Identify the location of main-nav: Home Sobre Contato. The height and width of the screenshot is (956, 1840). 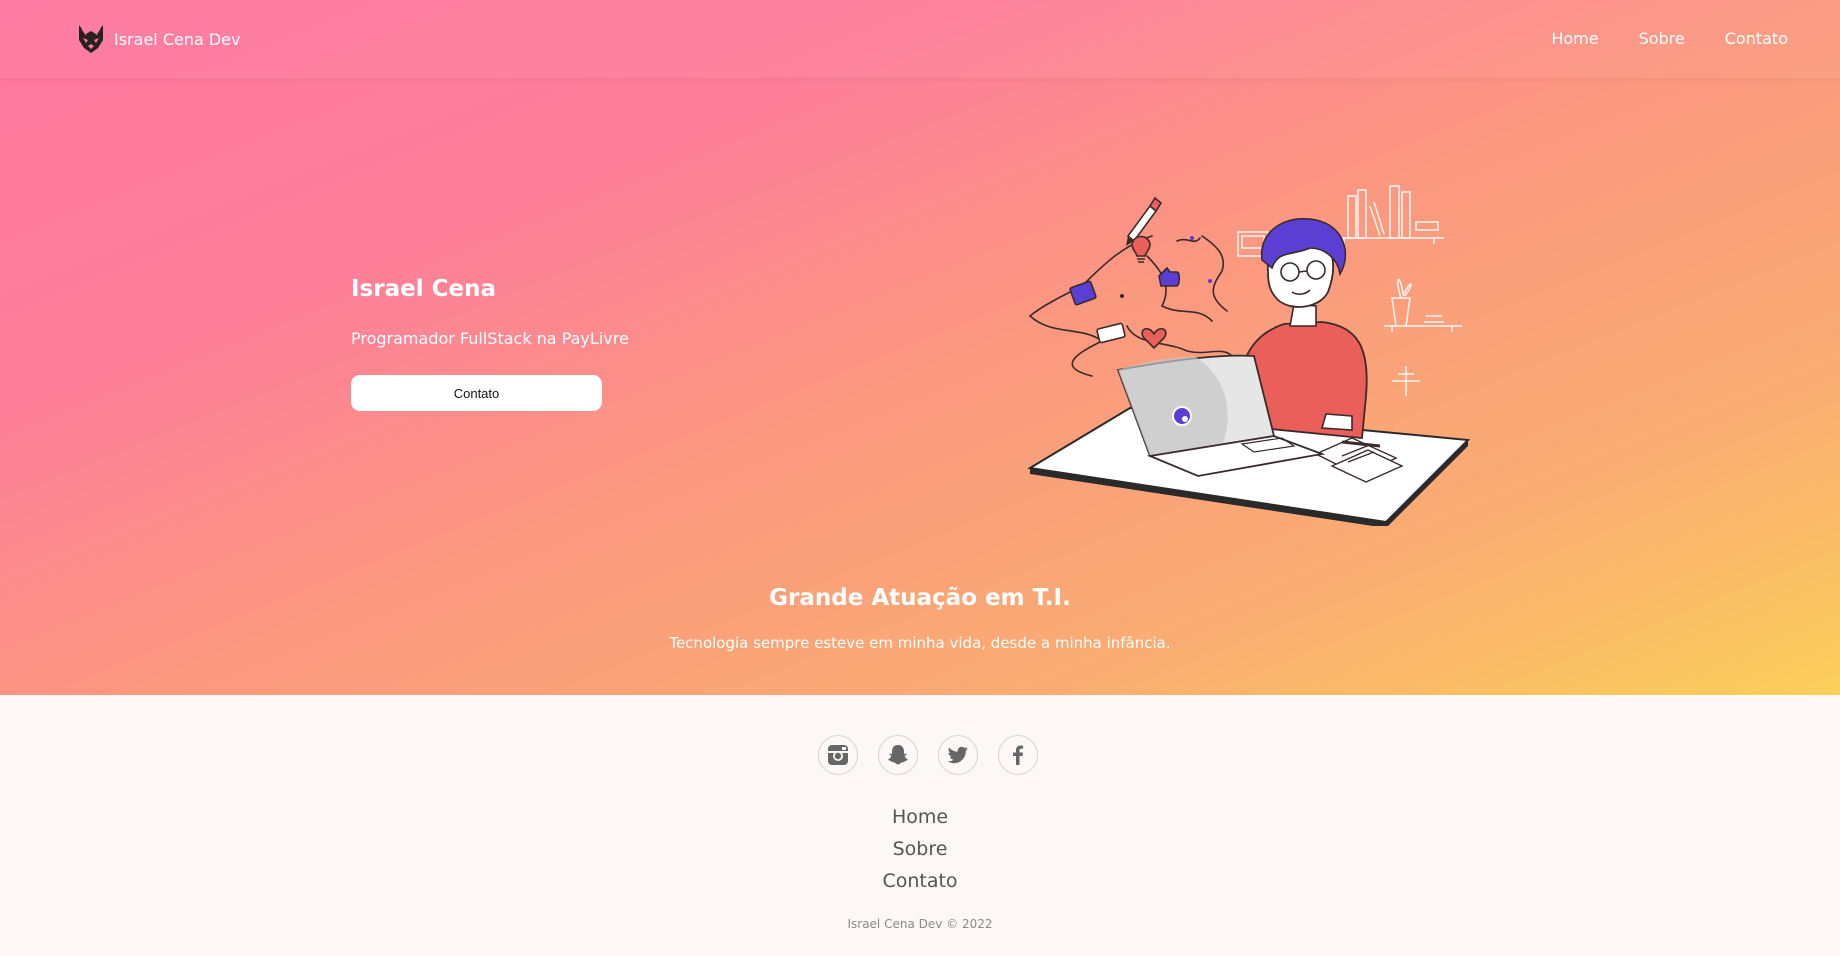
(1649, 39).